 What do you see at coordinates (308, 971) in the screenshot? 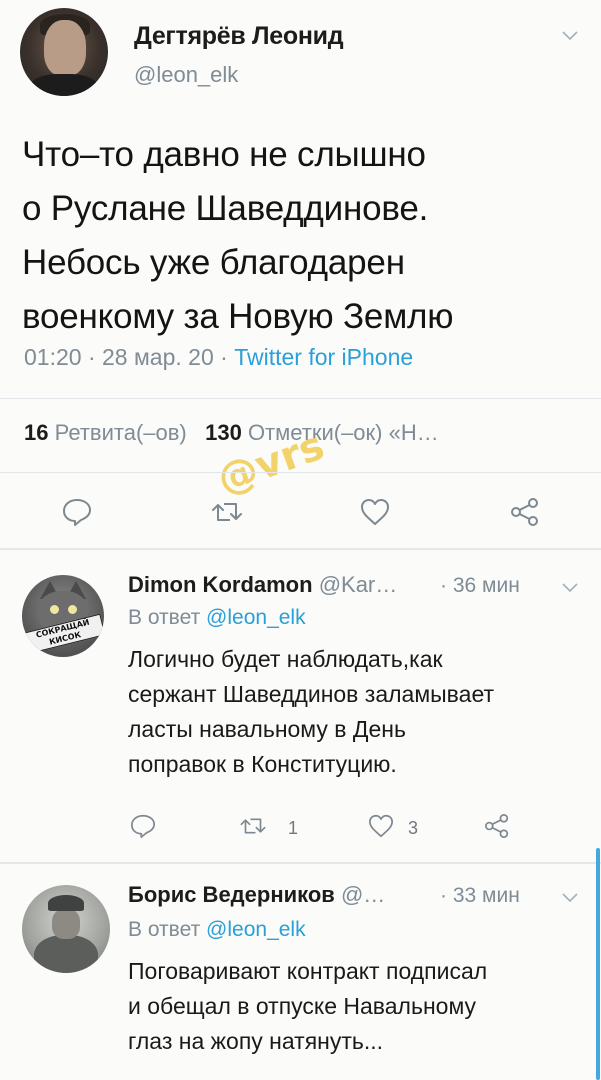
I see `reply-text-line: Поговаривают контракт подписал` at bounding box center [308, 971].